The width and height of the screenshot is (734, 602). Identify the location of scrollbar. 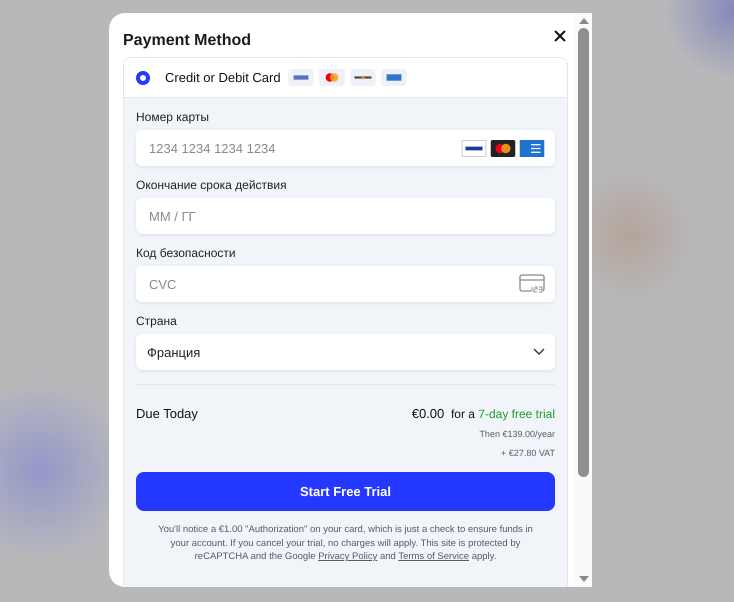
(583, 300).